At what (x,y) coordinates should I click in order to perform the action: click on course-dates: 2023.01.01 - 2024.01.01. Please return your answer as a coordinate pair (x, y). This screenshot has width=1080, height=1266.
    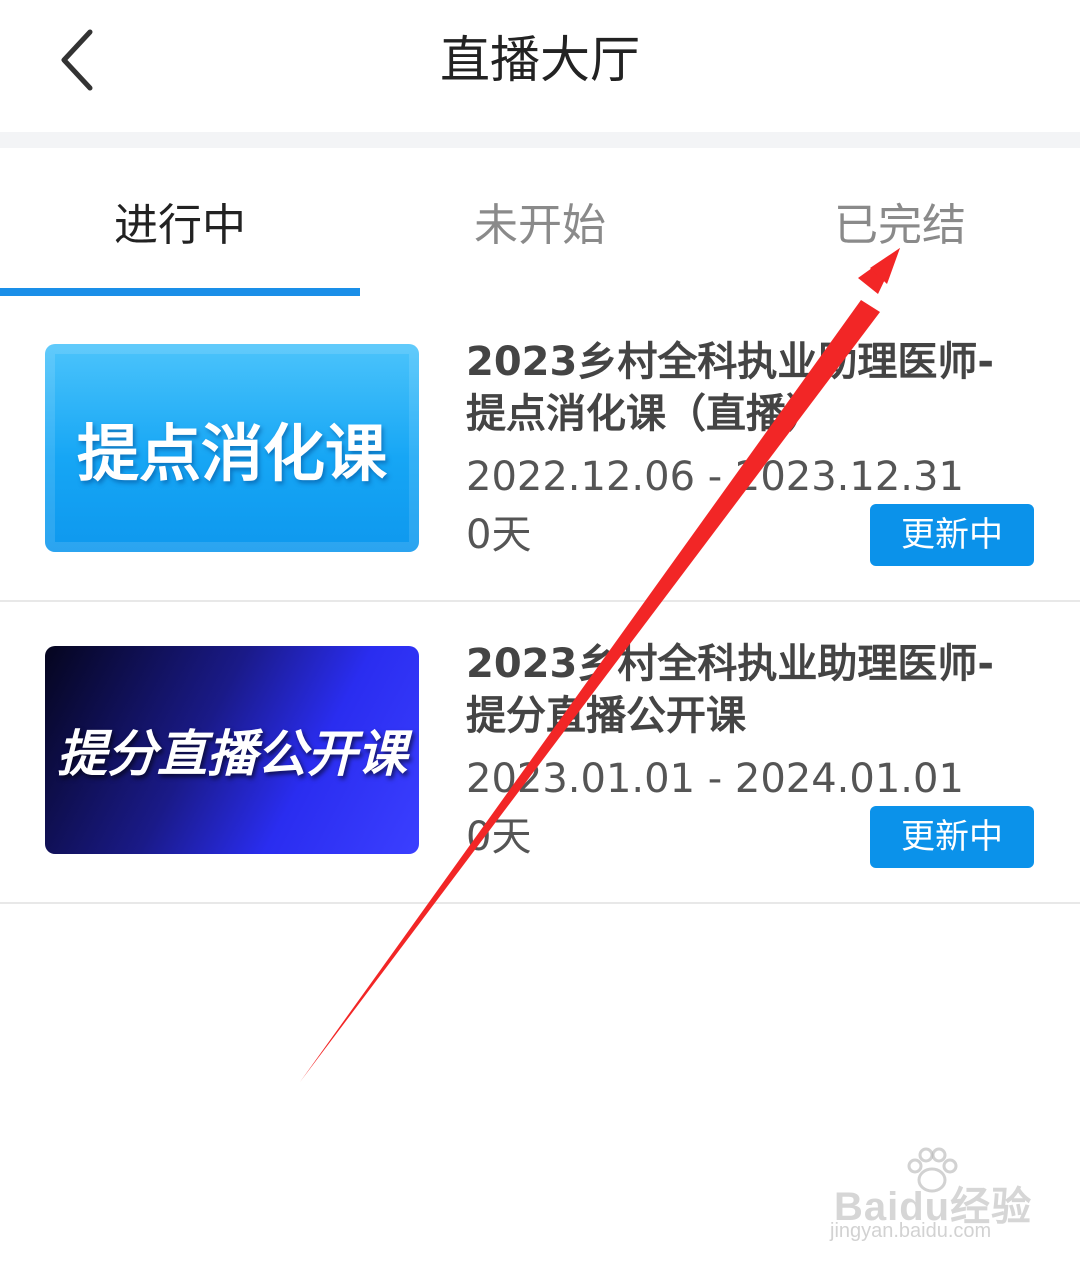
    Looking at the image, I should click on (715, 779).